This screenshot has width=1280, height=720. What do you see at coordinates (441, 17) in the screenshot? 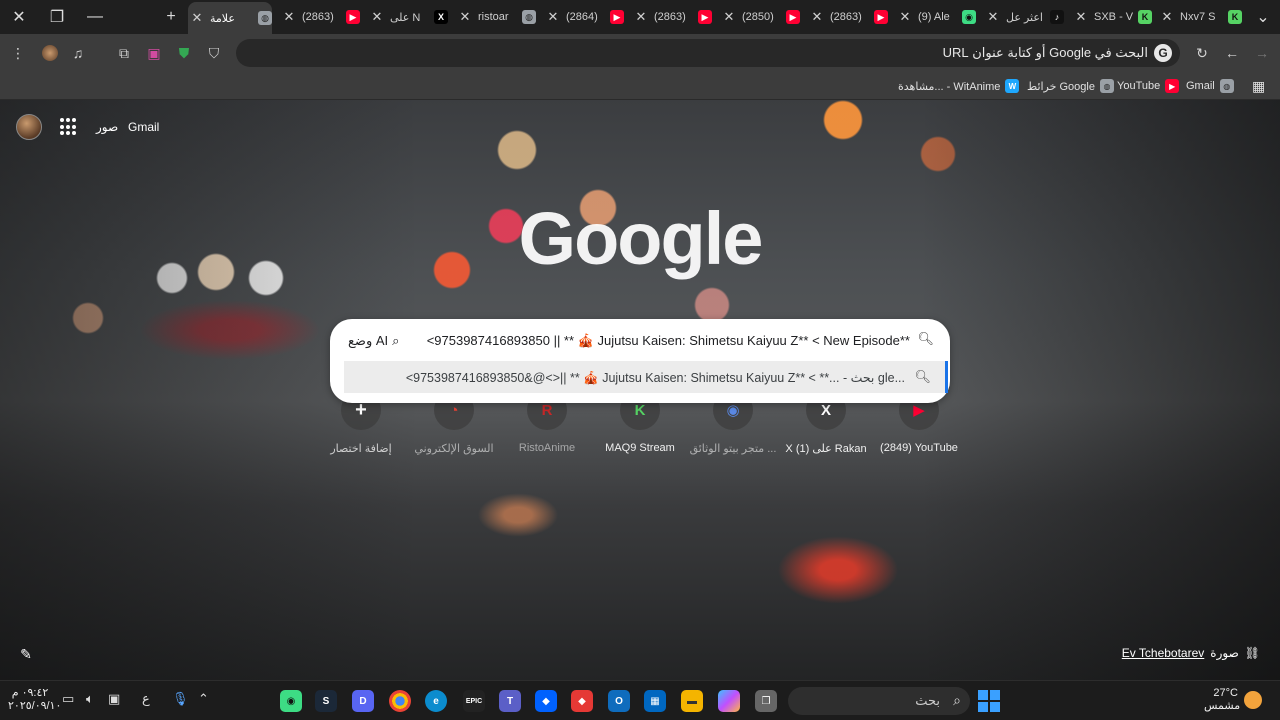
I see `x-icon: X` at bounding box center [441, 17].